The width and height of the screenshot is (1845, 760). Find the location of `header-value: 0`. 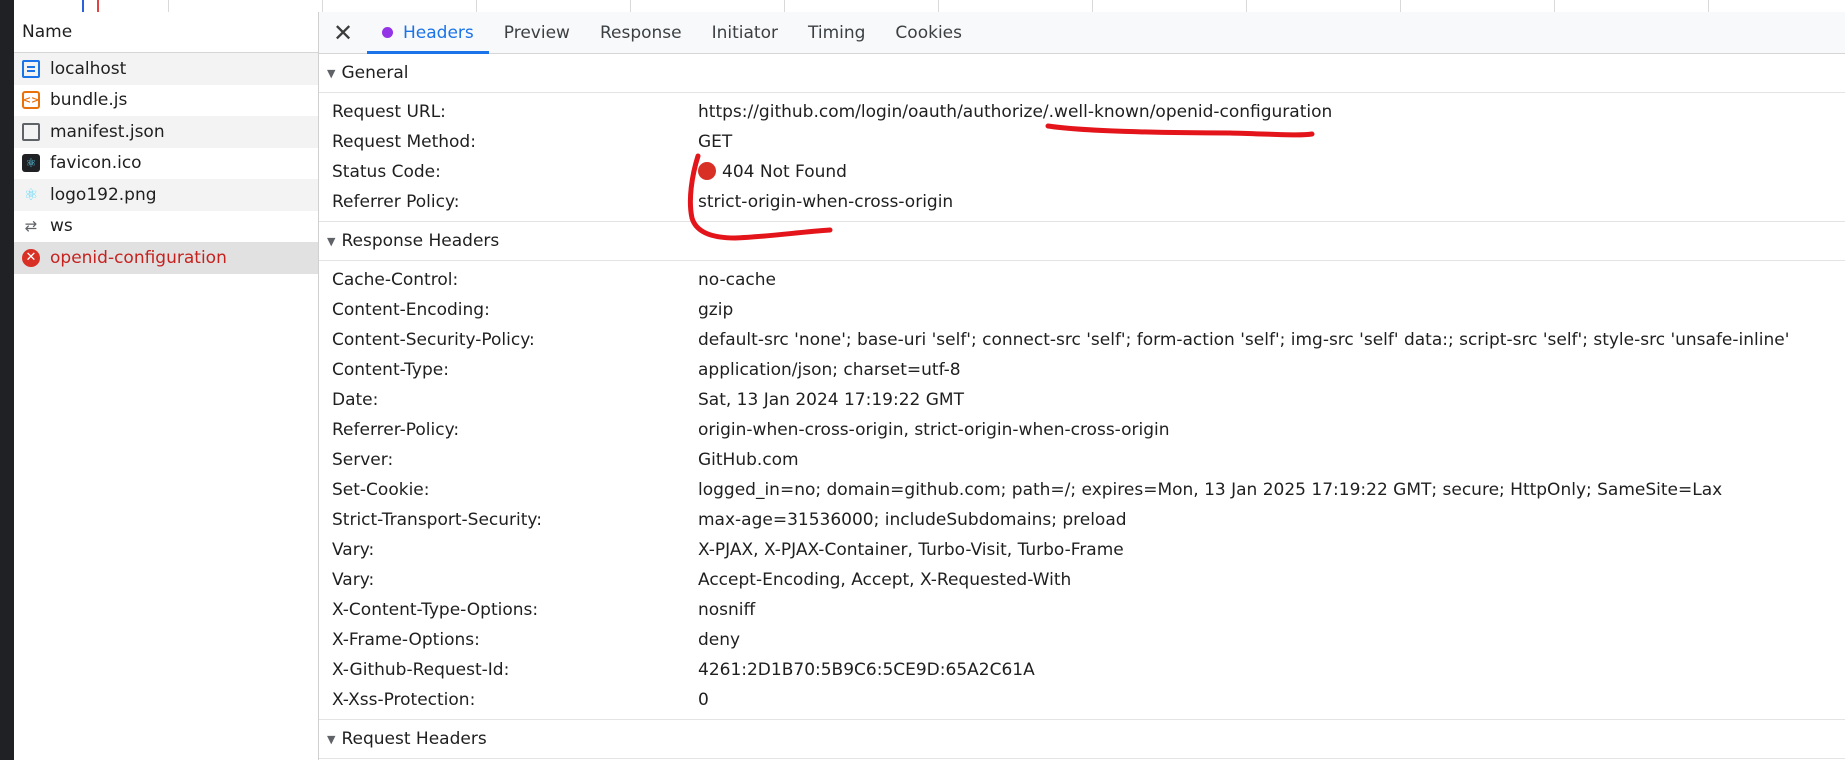

header-value: 0 is located at coordinates (703, 700).